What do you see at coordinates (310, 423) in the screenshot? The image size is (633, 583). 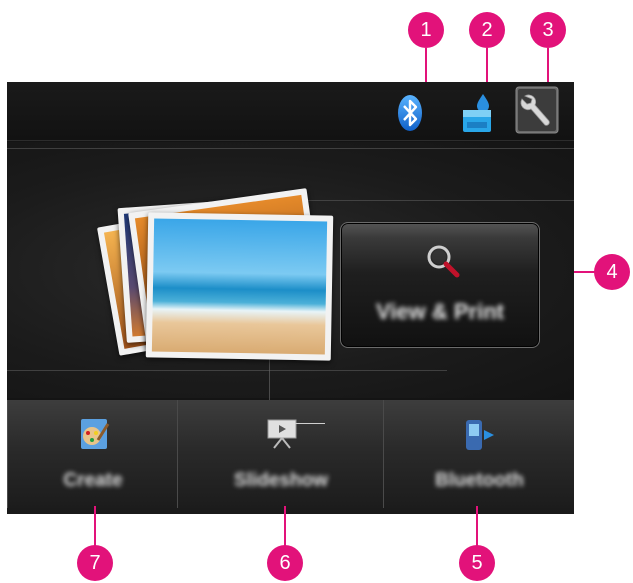 I see `leader-slideshow` at bounding box center [310, 423].